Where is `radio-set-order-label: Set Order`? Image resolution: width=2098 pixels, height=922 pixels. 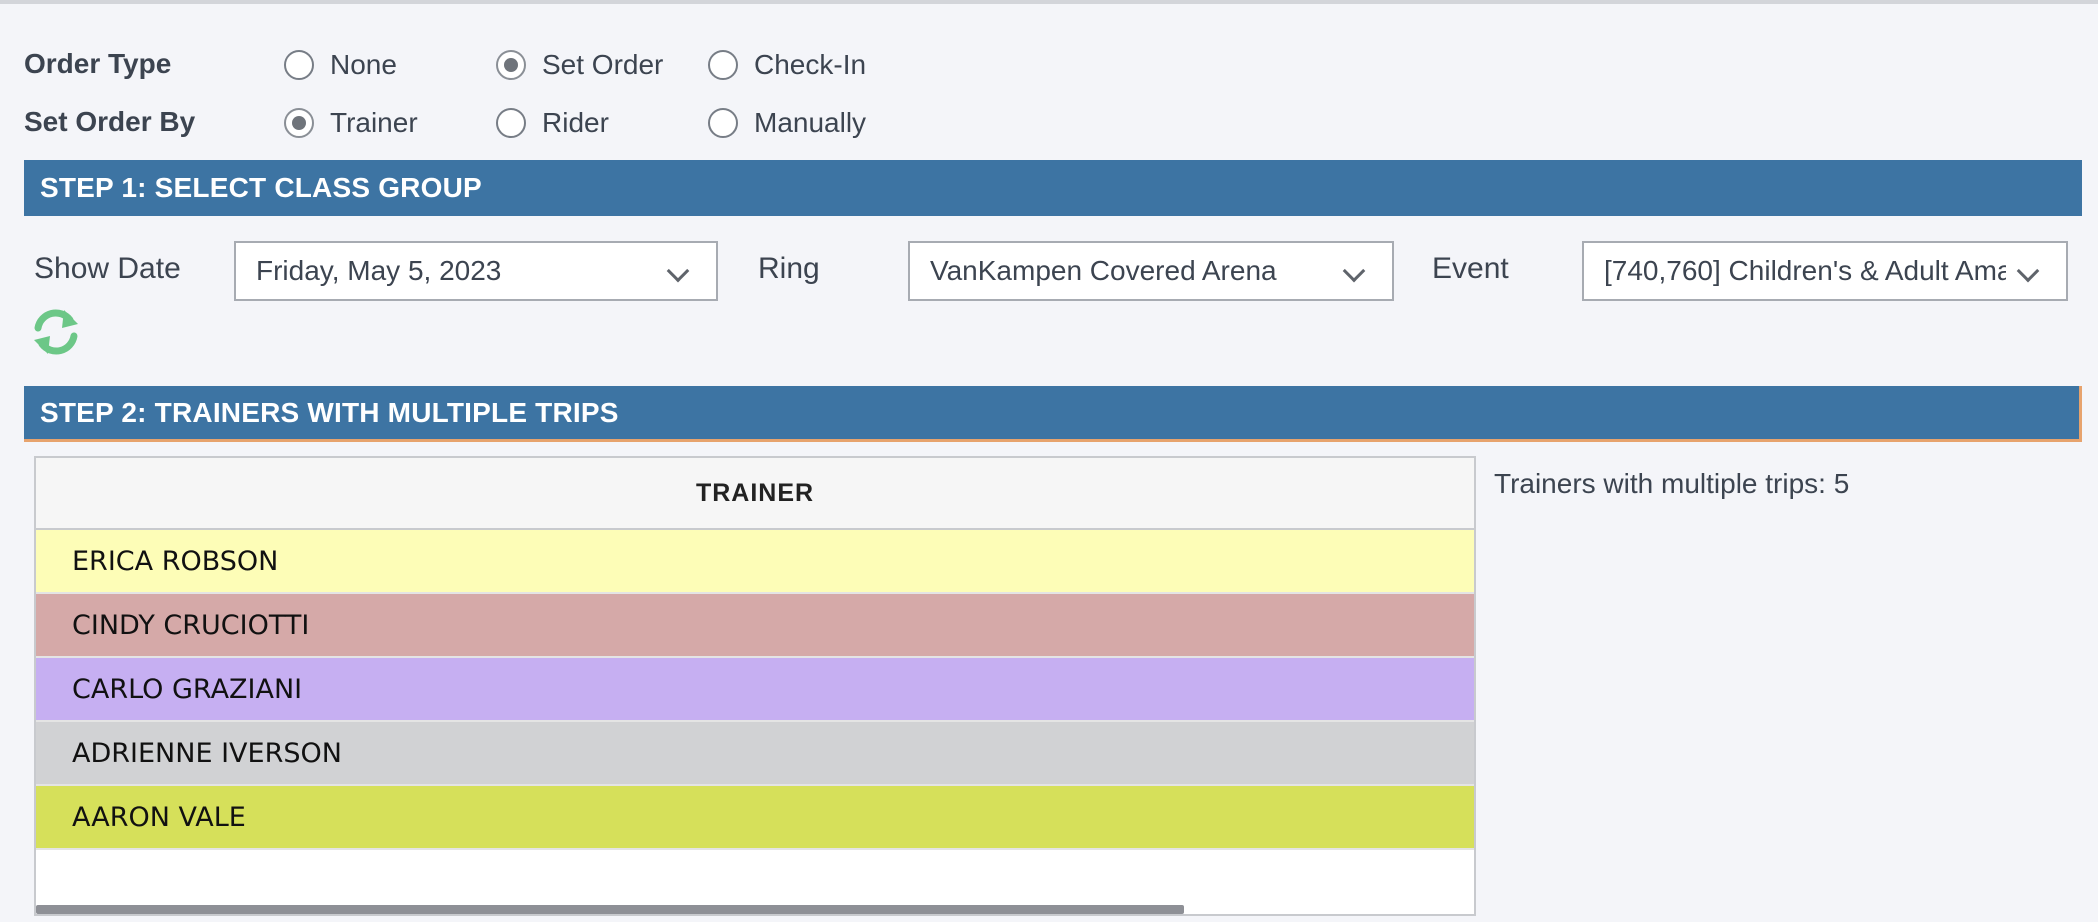
radio-set-order-label: Set Order is located at coordinates (603, 64).